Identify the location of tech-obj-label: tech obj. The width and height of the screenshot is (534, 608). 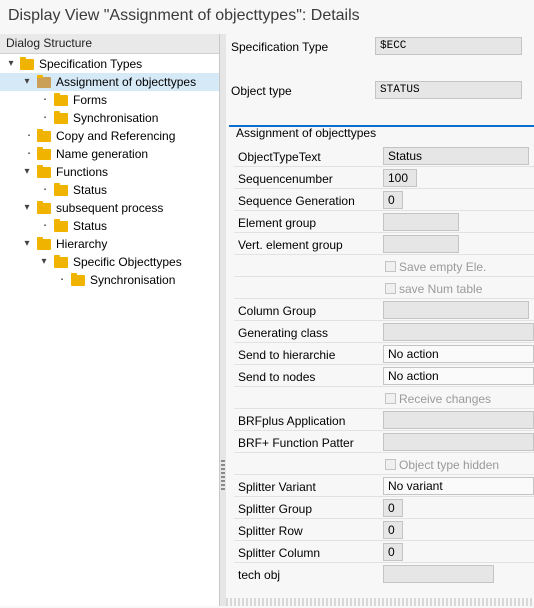
(259, 575).